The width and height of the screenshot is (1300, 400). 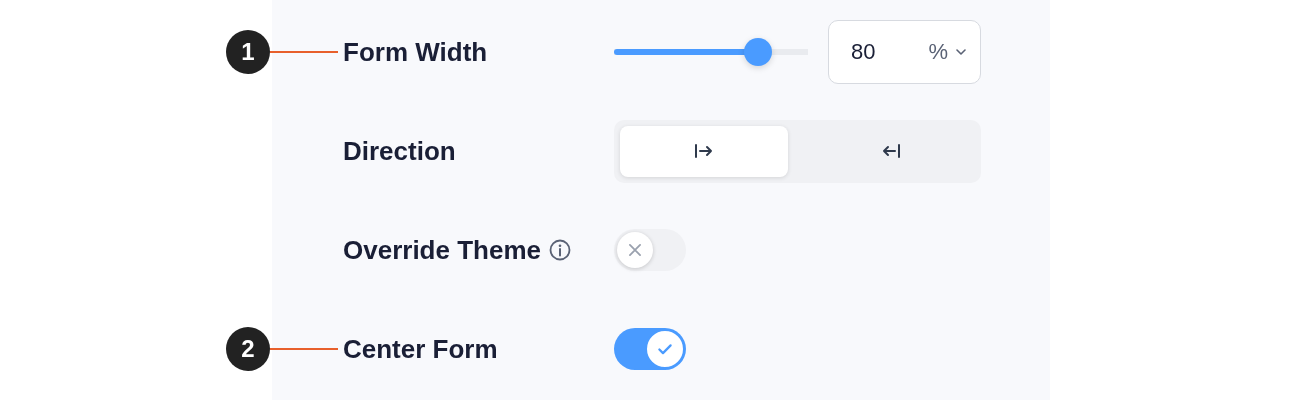 I want to click on unit-dropdown: %, so click(x=947, y=52).